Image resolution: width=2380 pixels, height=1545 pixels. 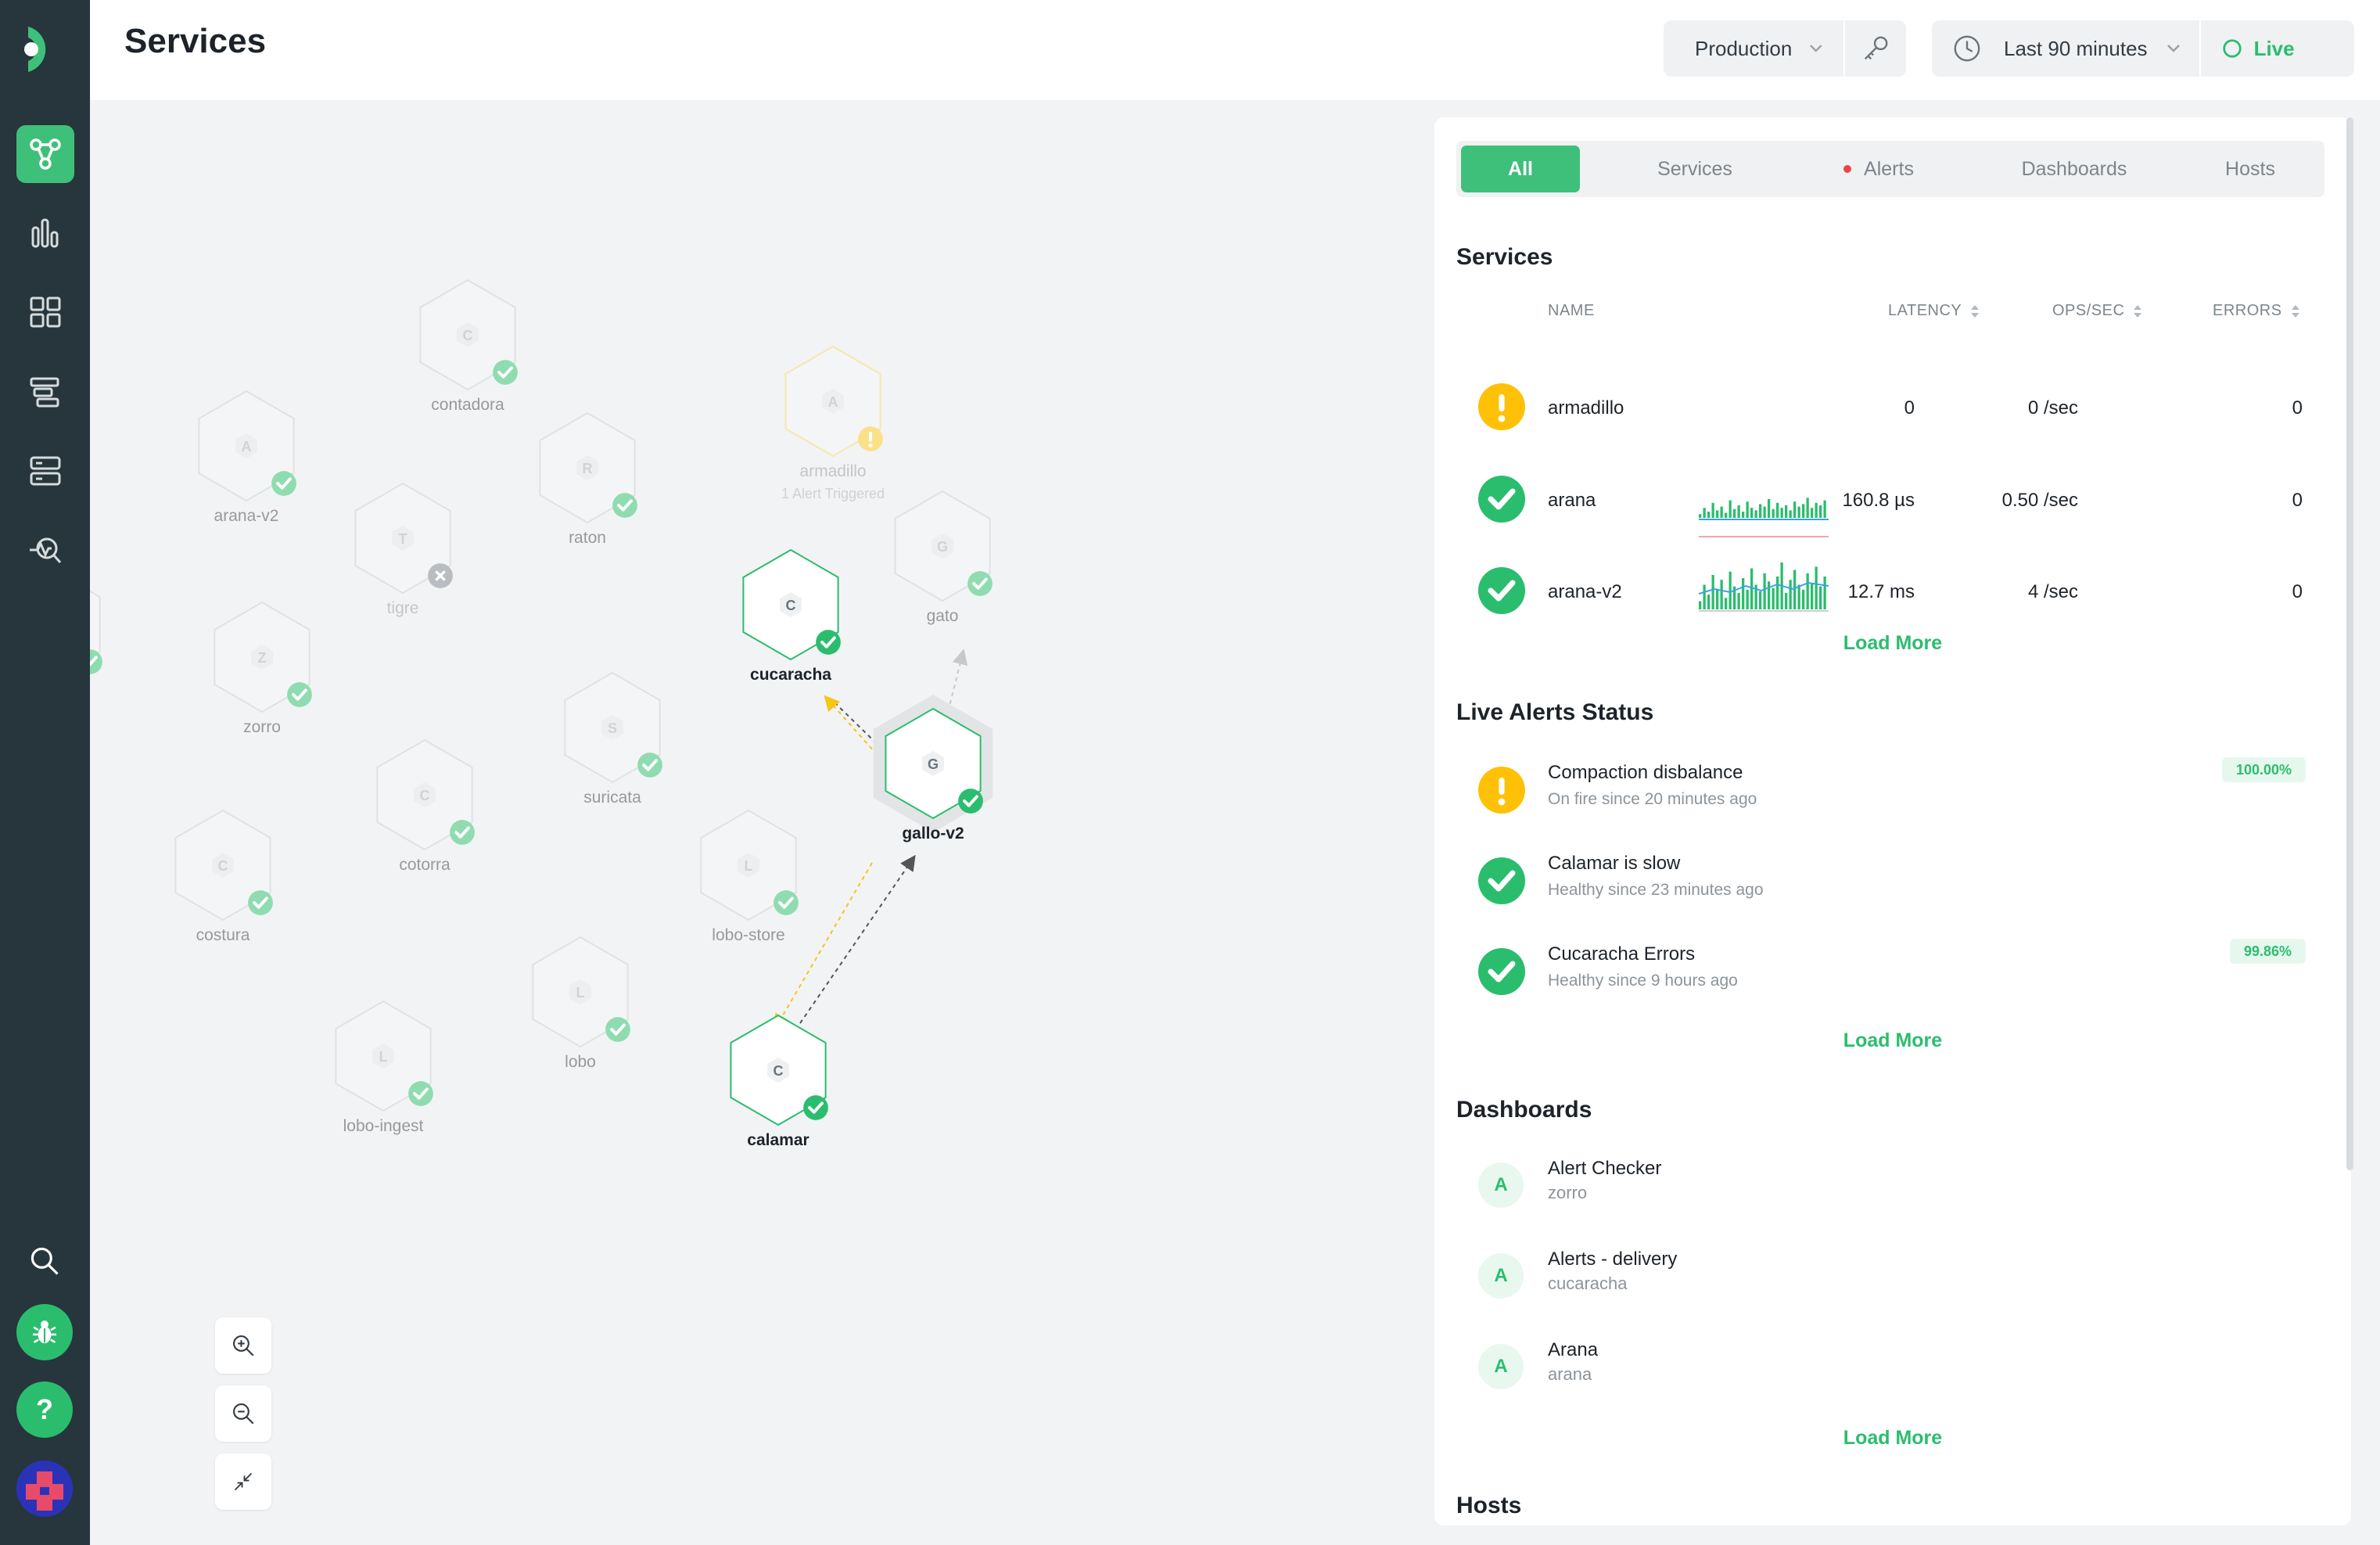 What do you see at coordinates (246, 516) in the screenshot?
I see `service-node-label: arana-v2` at bounding box center [246, 516].